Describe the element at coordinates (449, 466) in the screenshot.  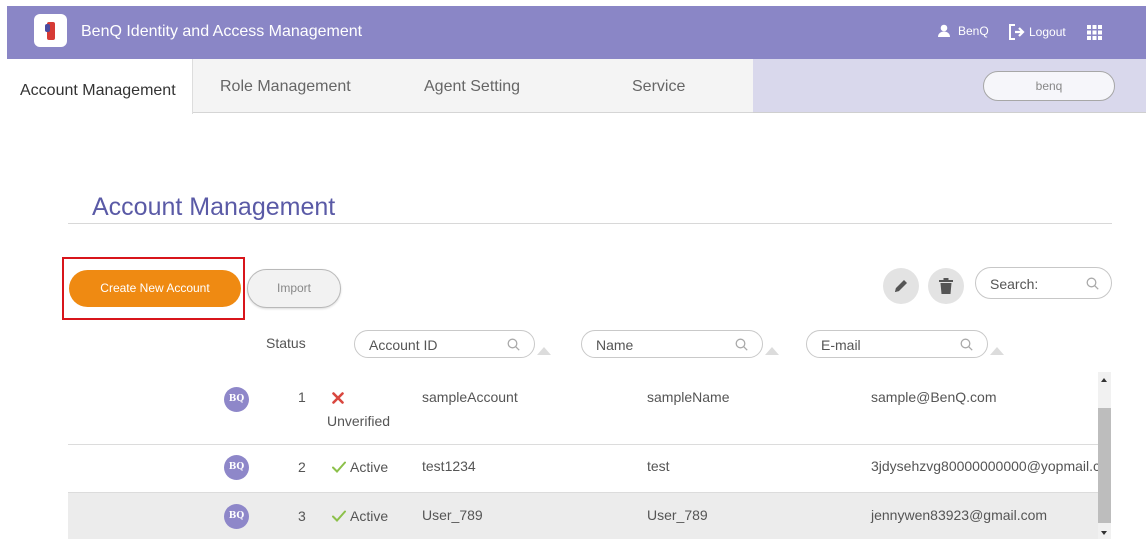
I see `account-id-cell: test1234` at that location.